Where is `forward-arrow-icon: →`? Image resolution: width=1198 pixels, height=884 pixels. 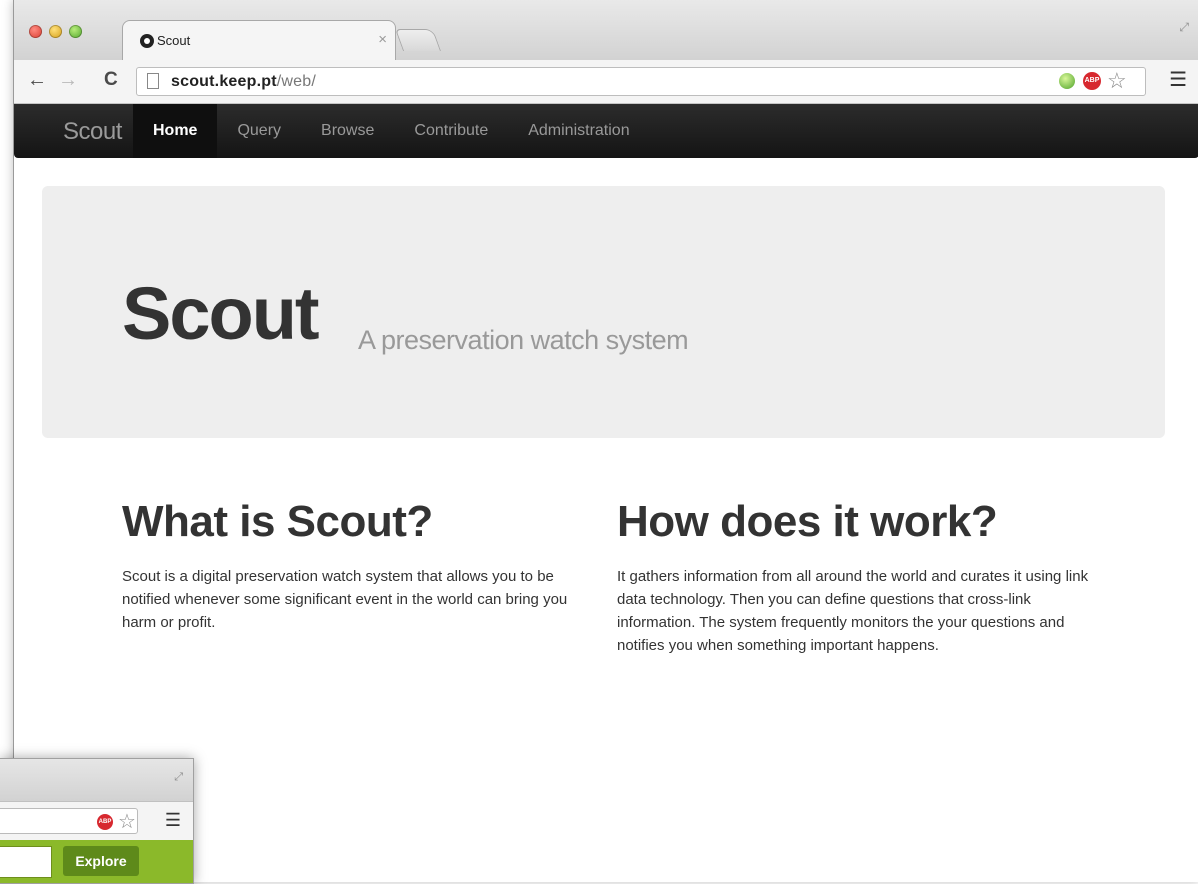
forward-arrow-icon: → is located at coordinates (68, 80).